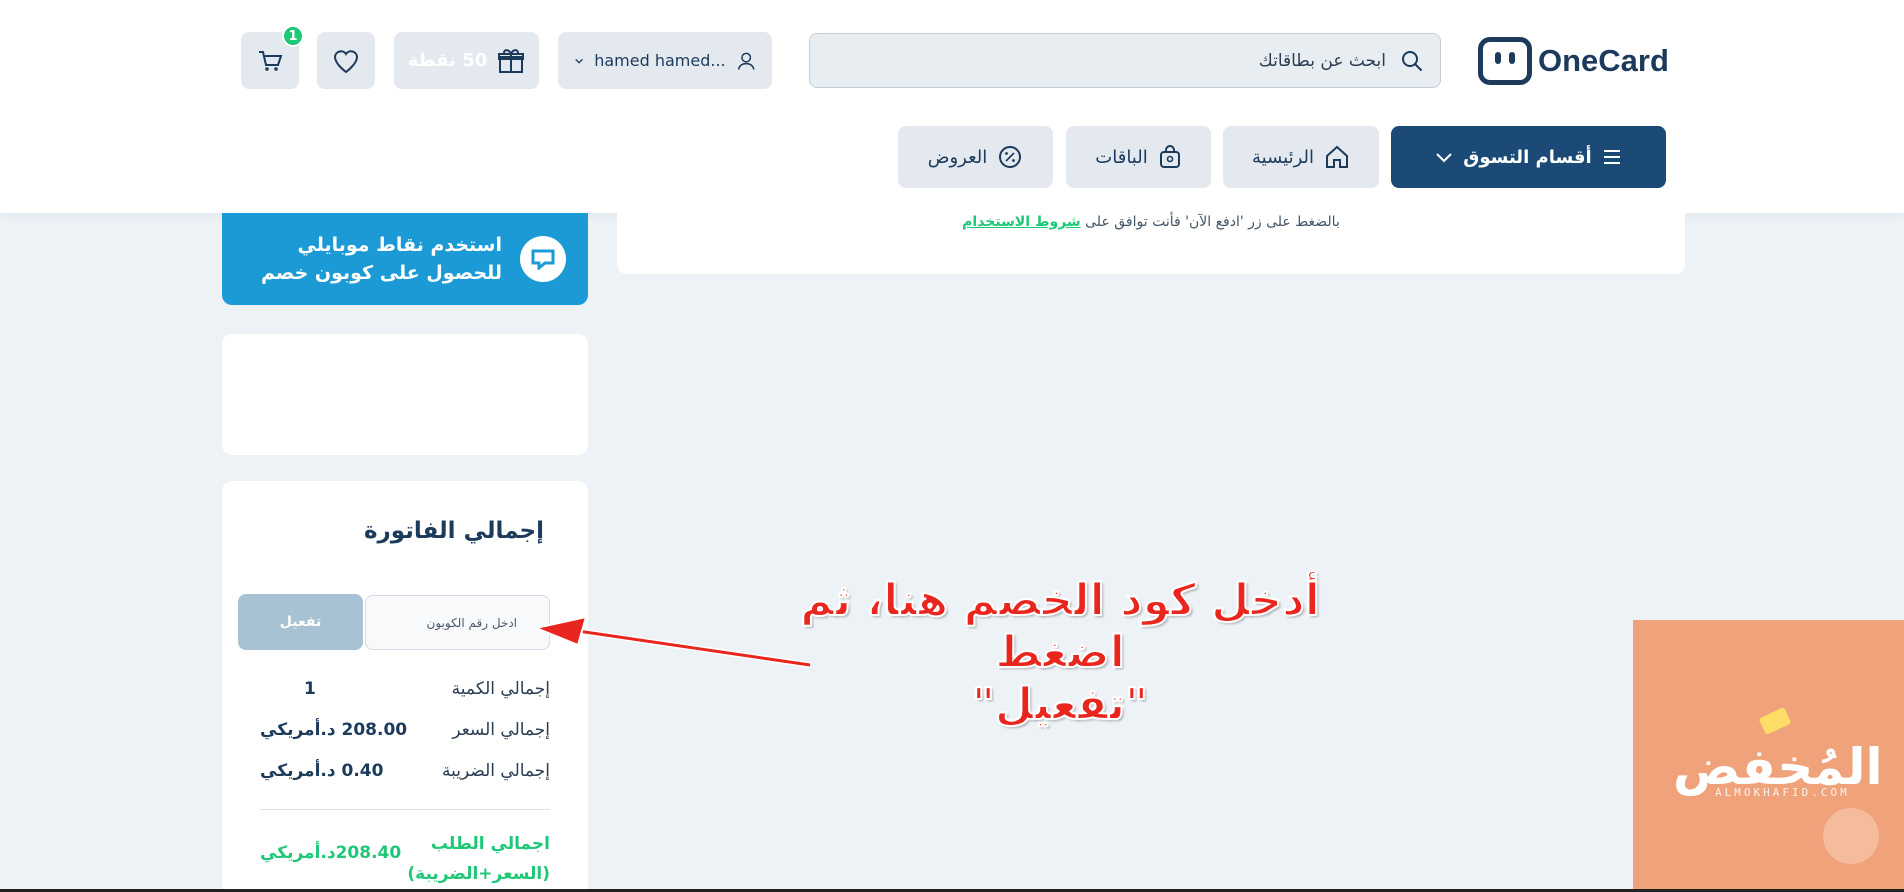 Image resolution: width=1904 pixels, height=892 pixels. I want to click on nav-packages-label: الباقات, so click(1121, 157).